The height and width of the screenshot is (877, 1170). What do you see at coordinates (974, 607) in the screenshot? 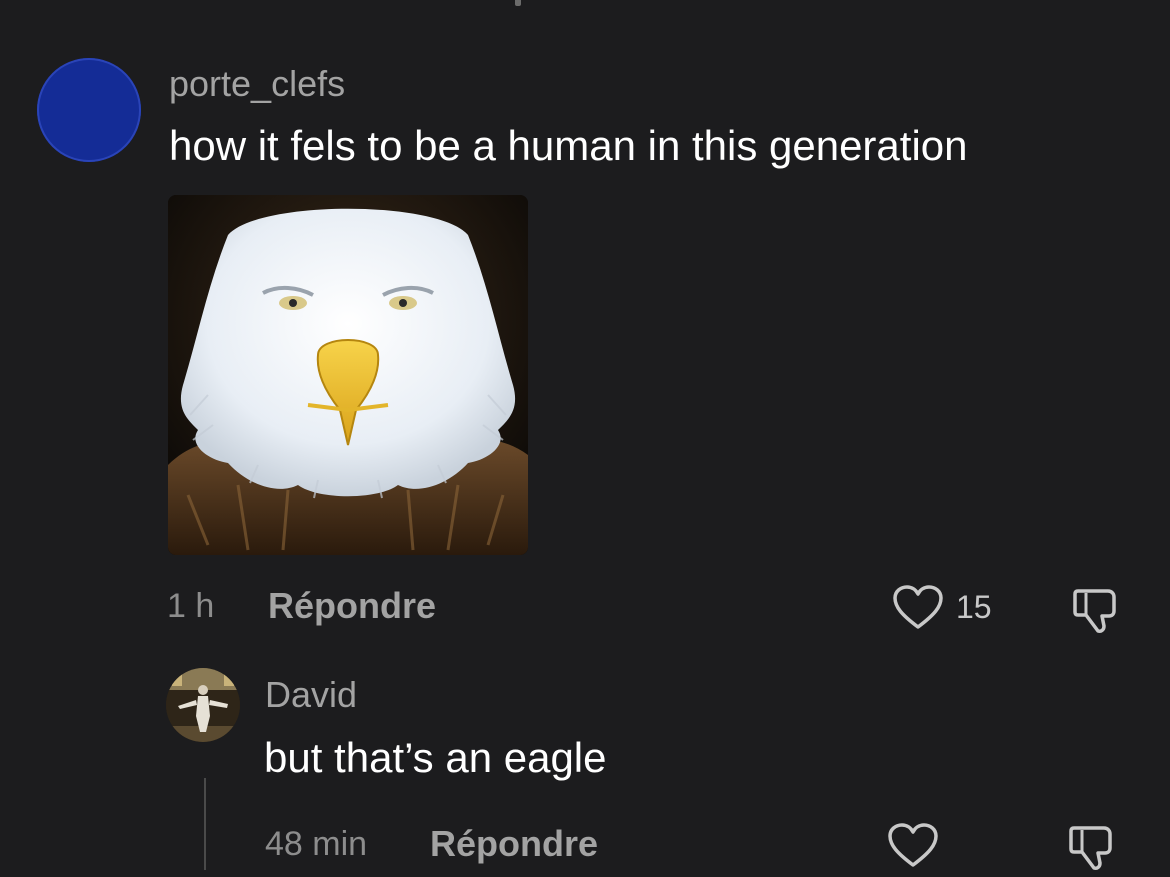
I see `like-count: 15` at bounding box center [974, 607].